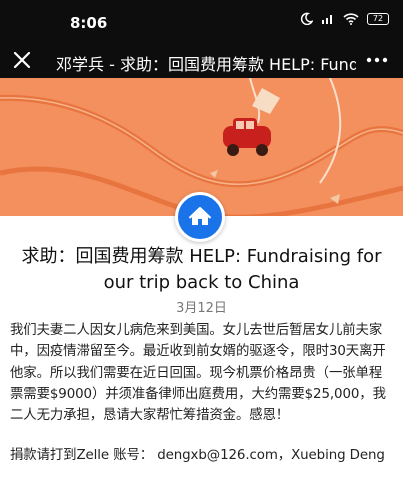 The image size is (403, 477). What do you see at coordinates (378, 18) in the screenshot?
I see `battery-icon: 72` at bounding box center [378, 18].